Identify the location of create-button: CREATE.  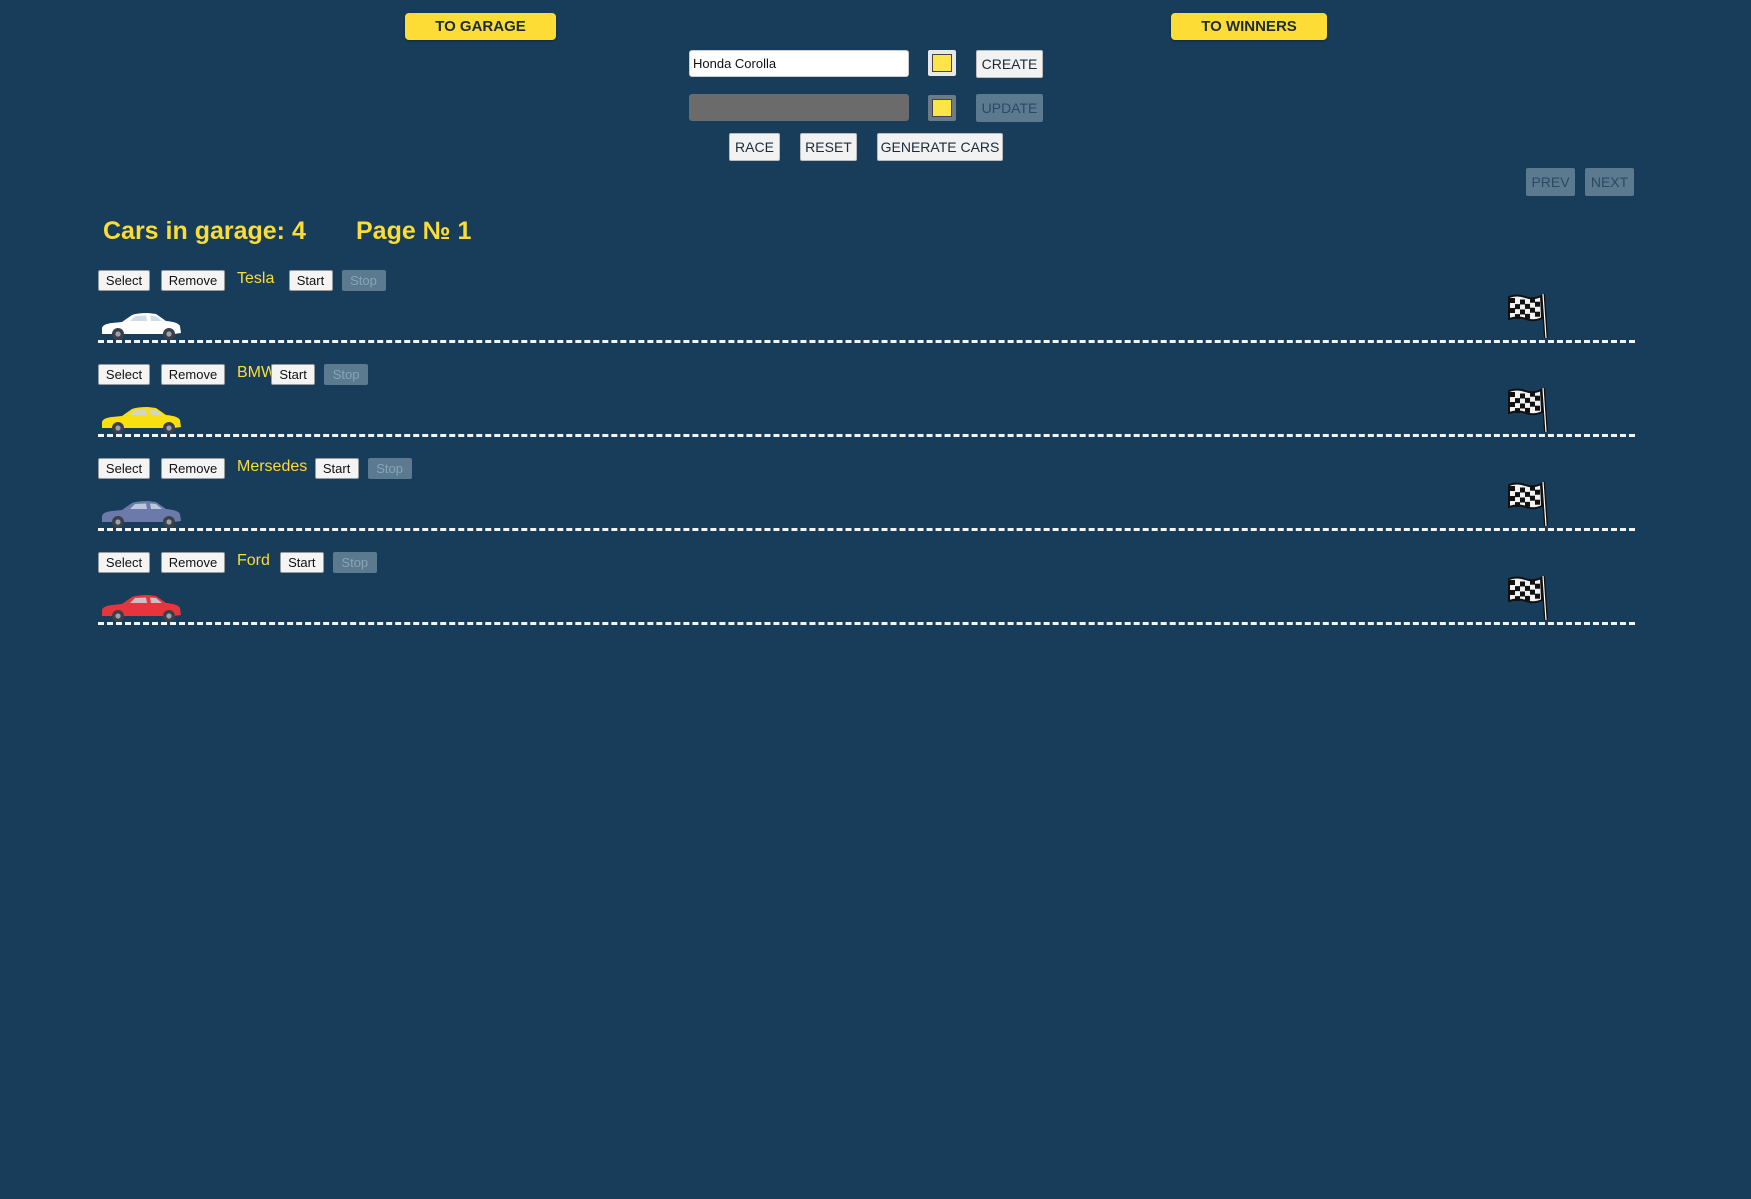
(1009, 64).